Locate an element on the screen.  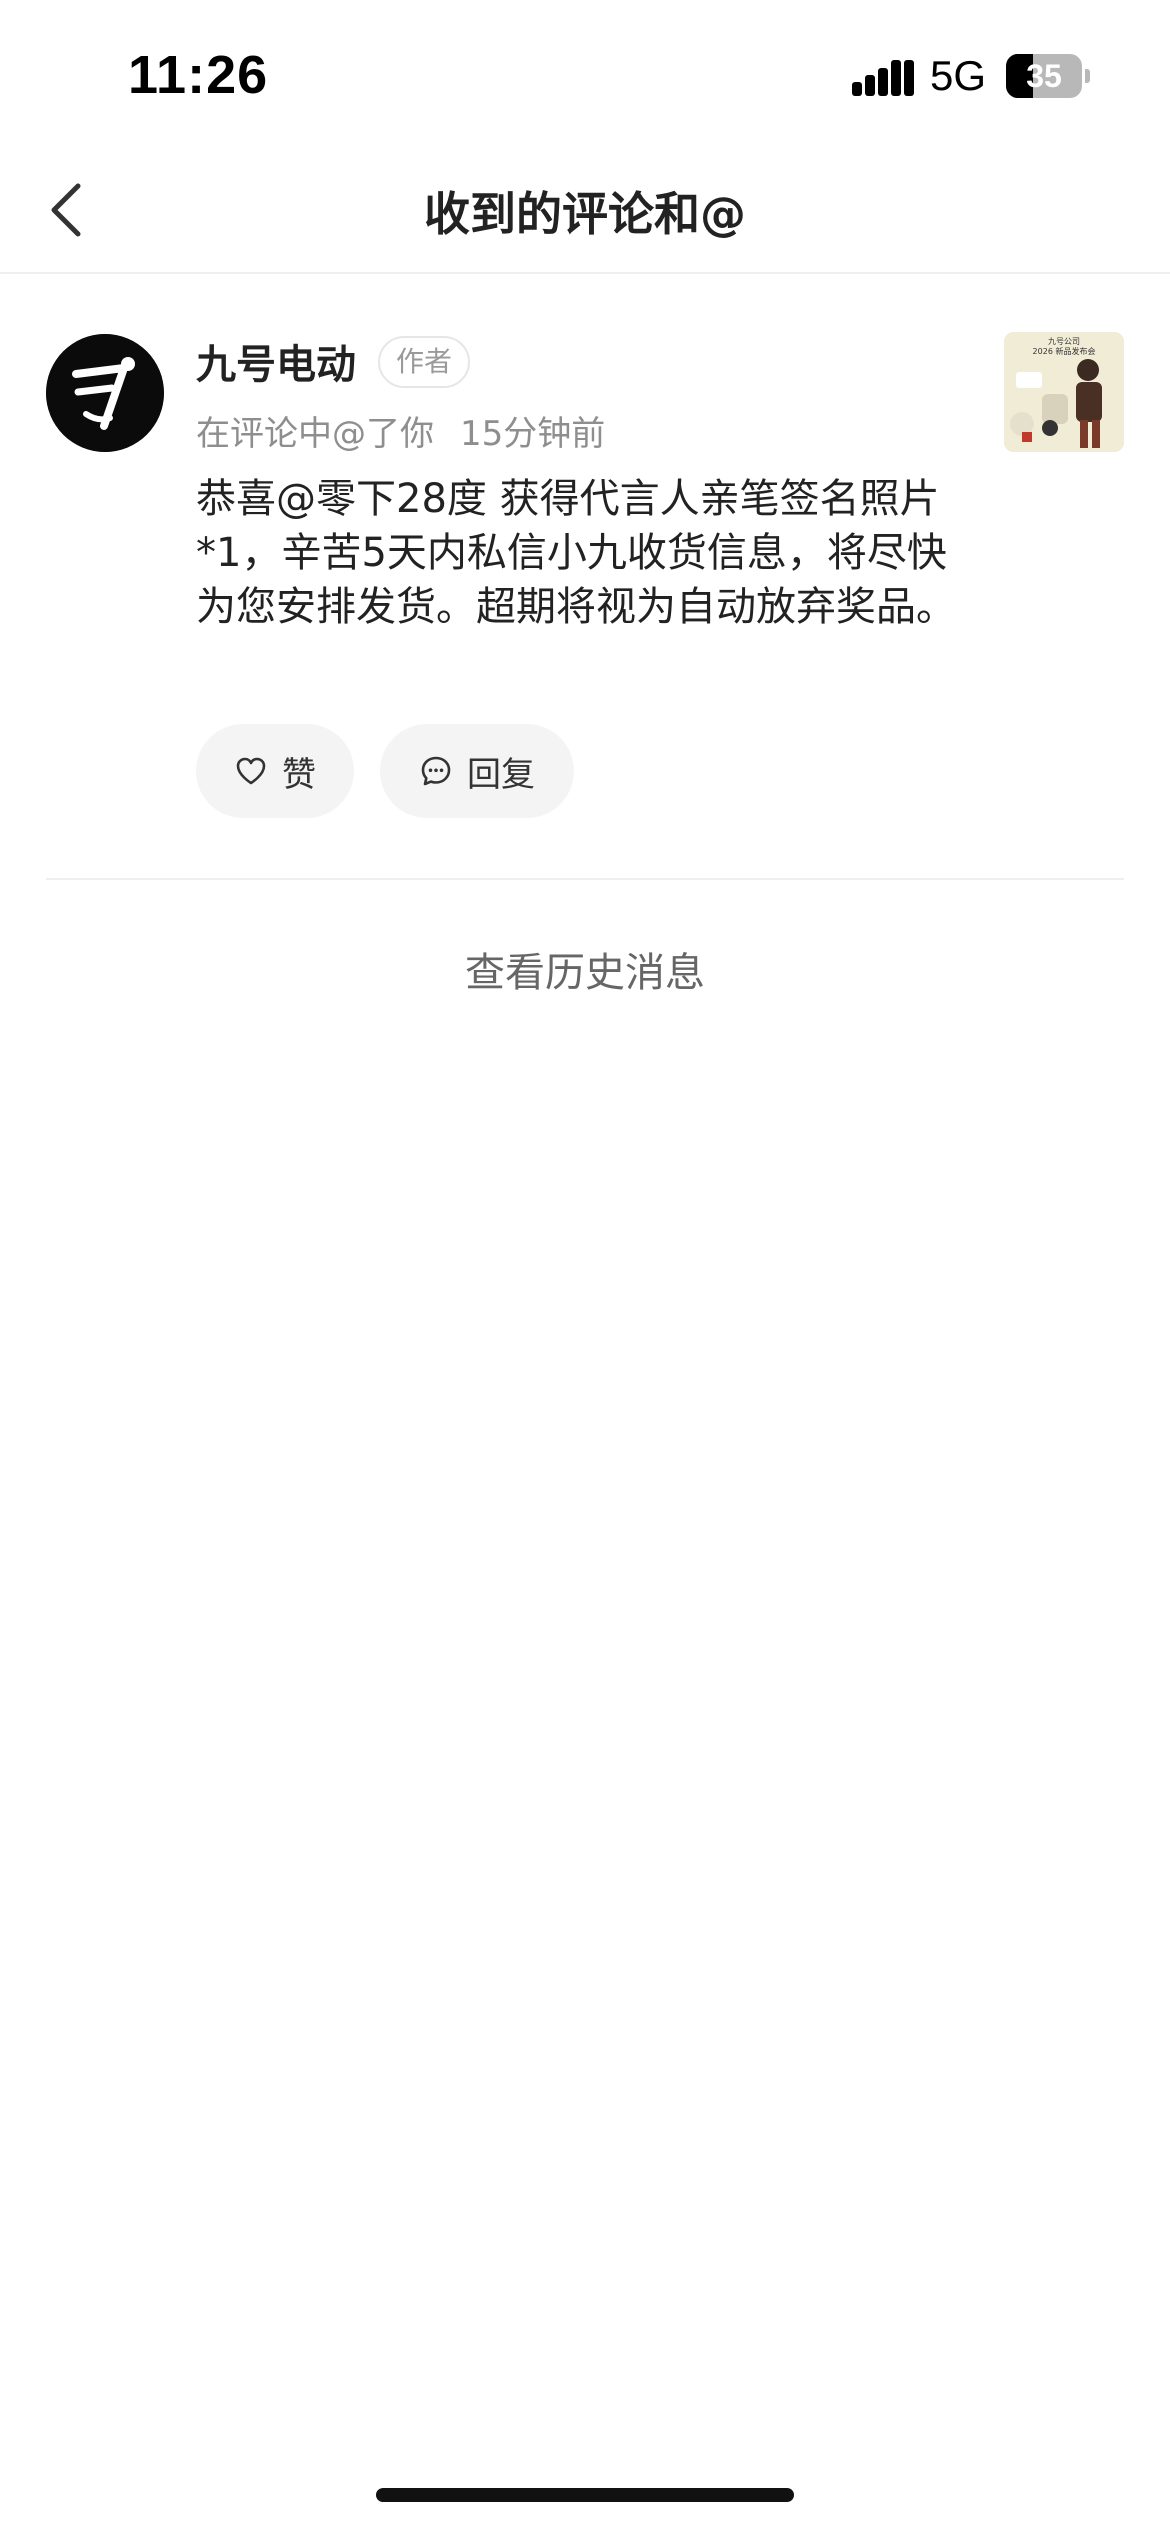
page-title: 收到的评论和@ is located at coordinates (585, 214).